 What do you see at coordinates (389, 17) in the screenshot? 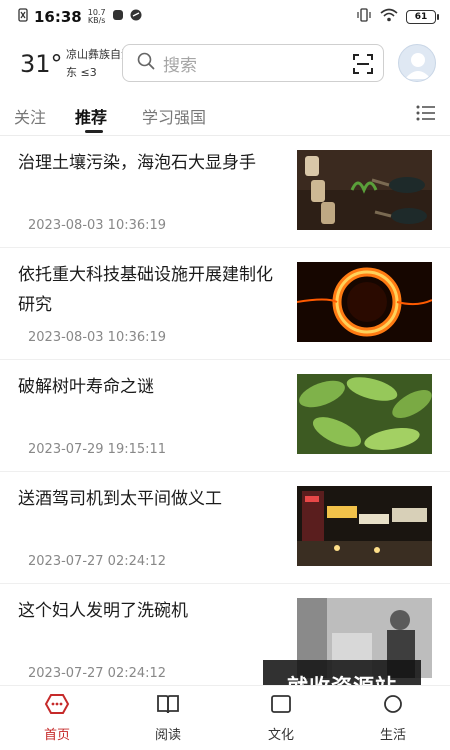
I see `wifi-icon` at bounding box center [389, 17].